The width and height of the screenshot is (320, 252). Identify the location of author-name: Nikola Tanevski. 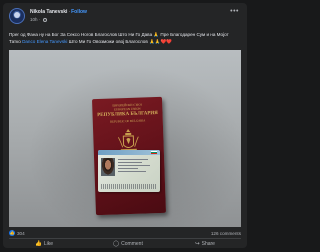
(48, 12).